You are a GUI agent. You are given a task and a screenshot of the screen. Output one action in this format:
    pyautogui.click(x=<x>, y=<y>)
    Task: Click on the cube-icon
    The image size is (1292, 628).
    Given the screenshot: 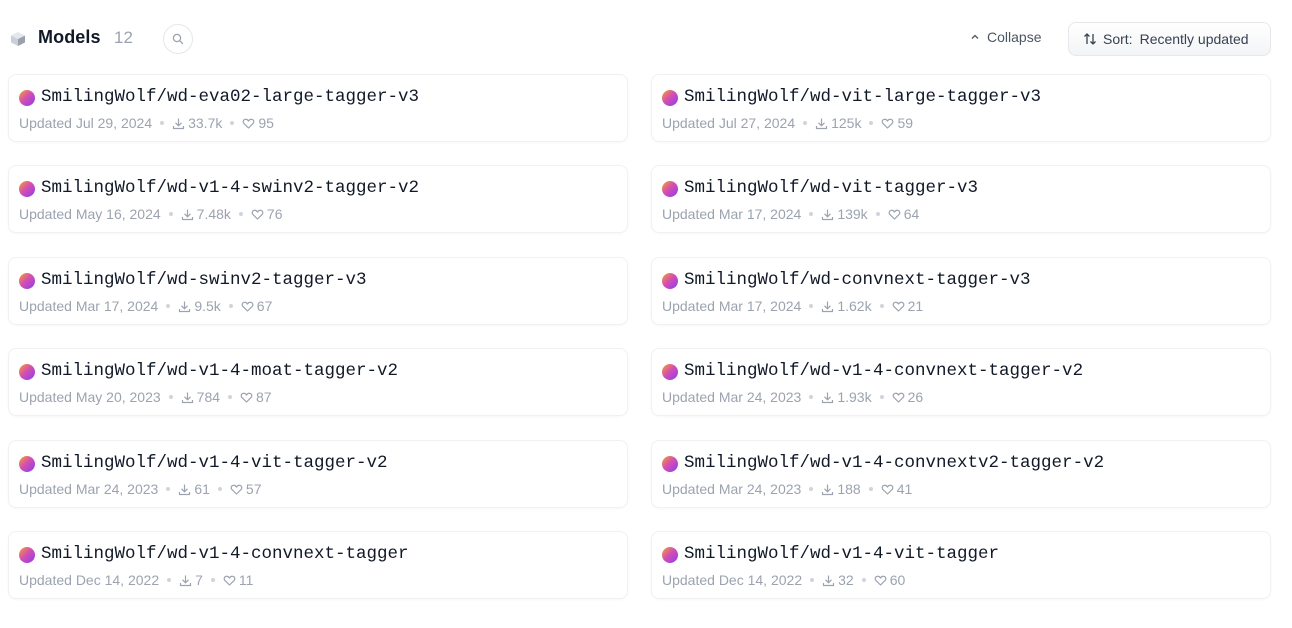 What is the action you would take?
    pyautogui.click(x=18, y=39)
    